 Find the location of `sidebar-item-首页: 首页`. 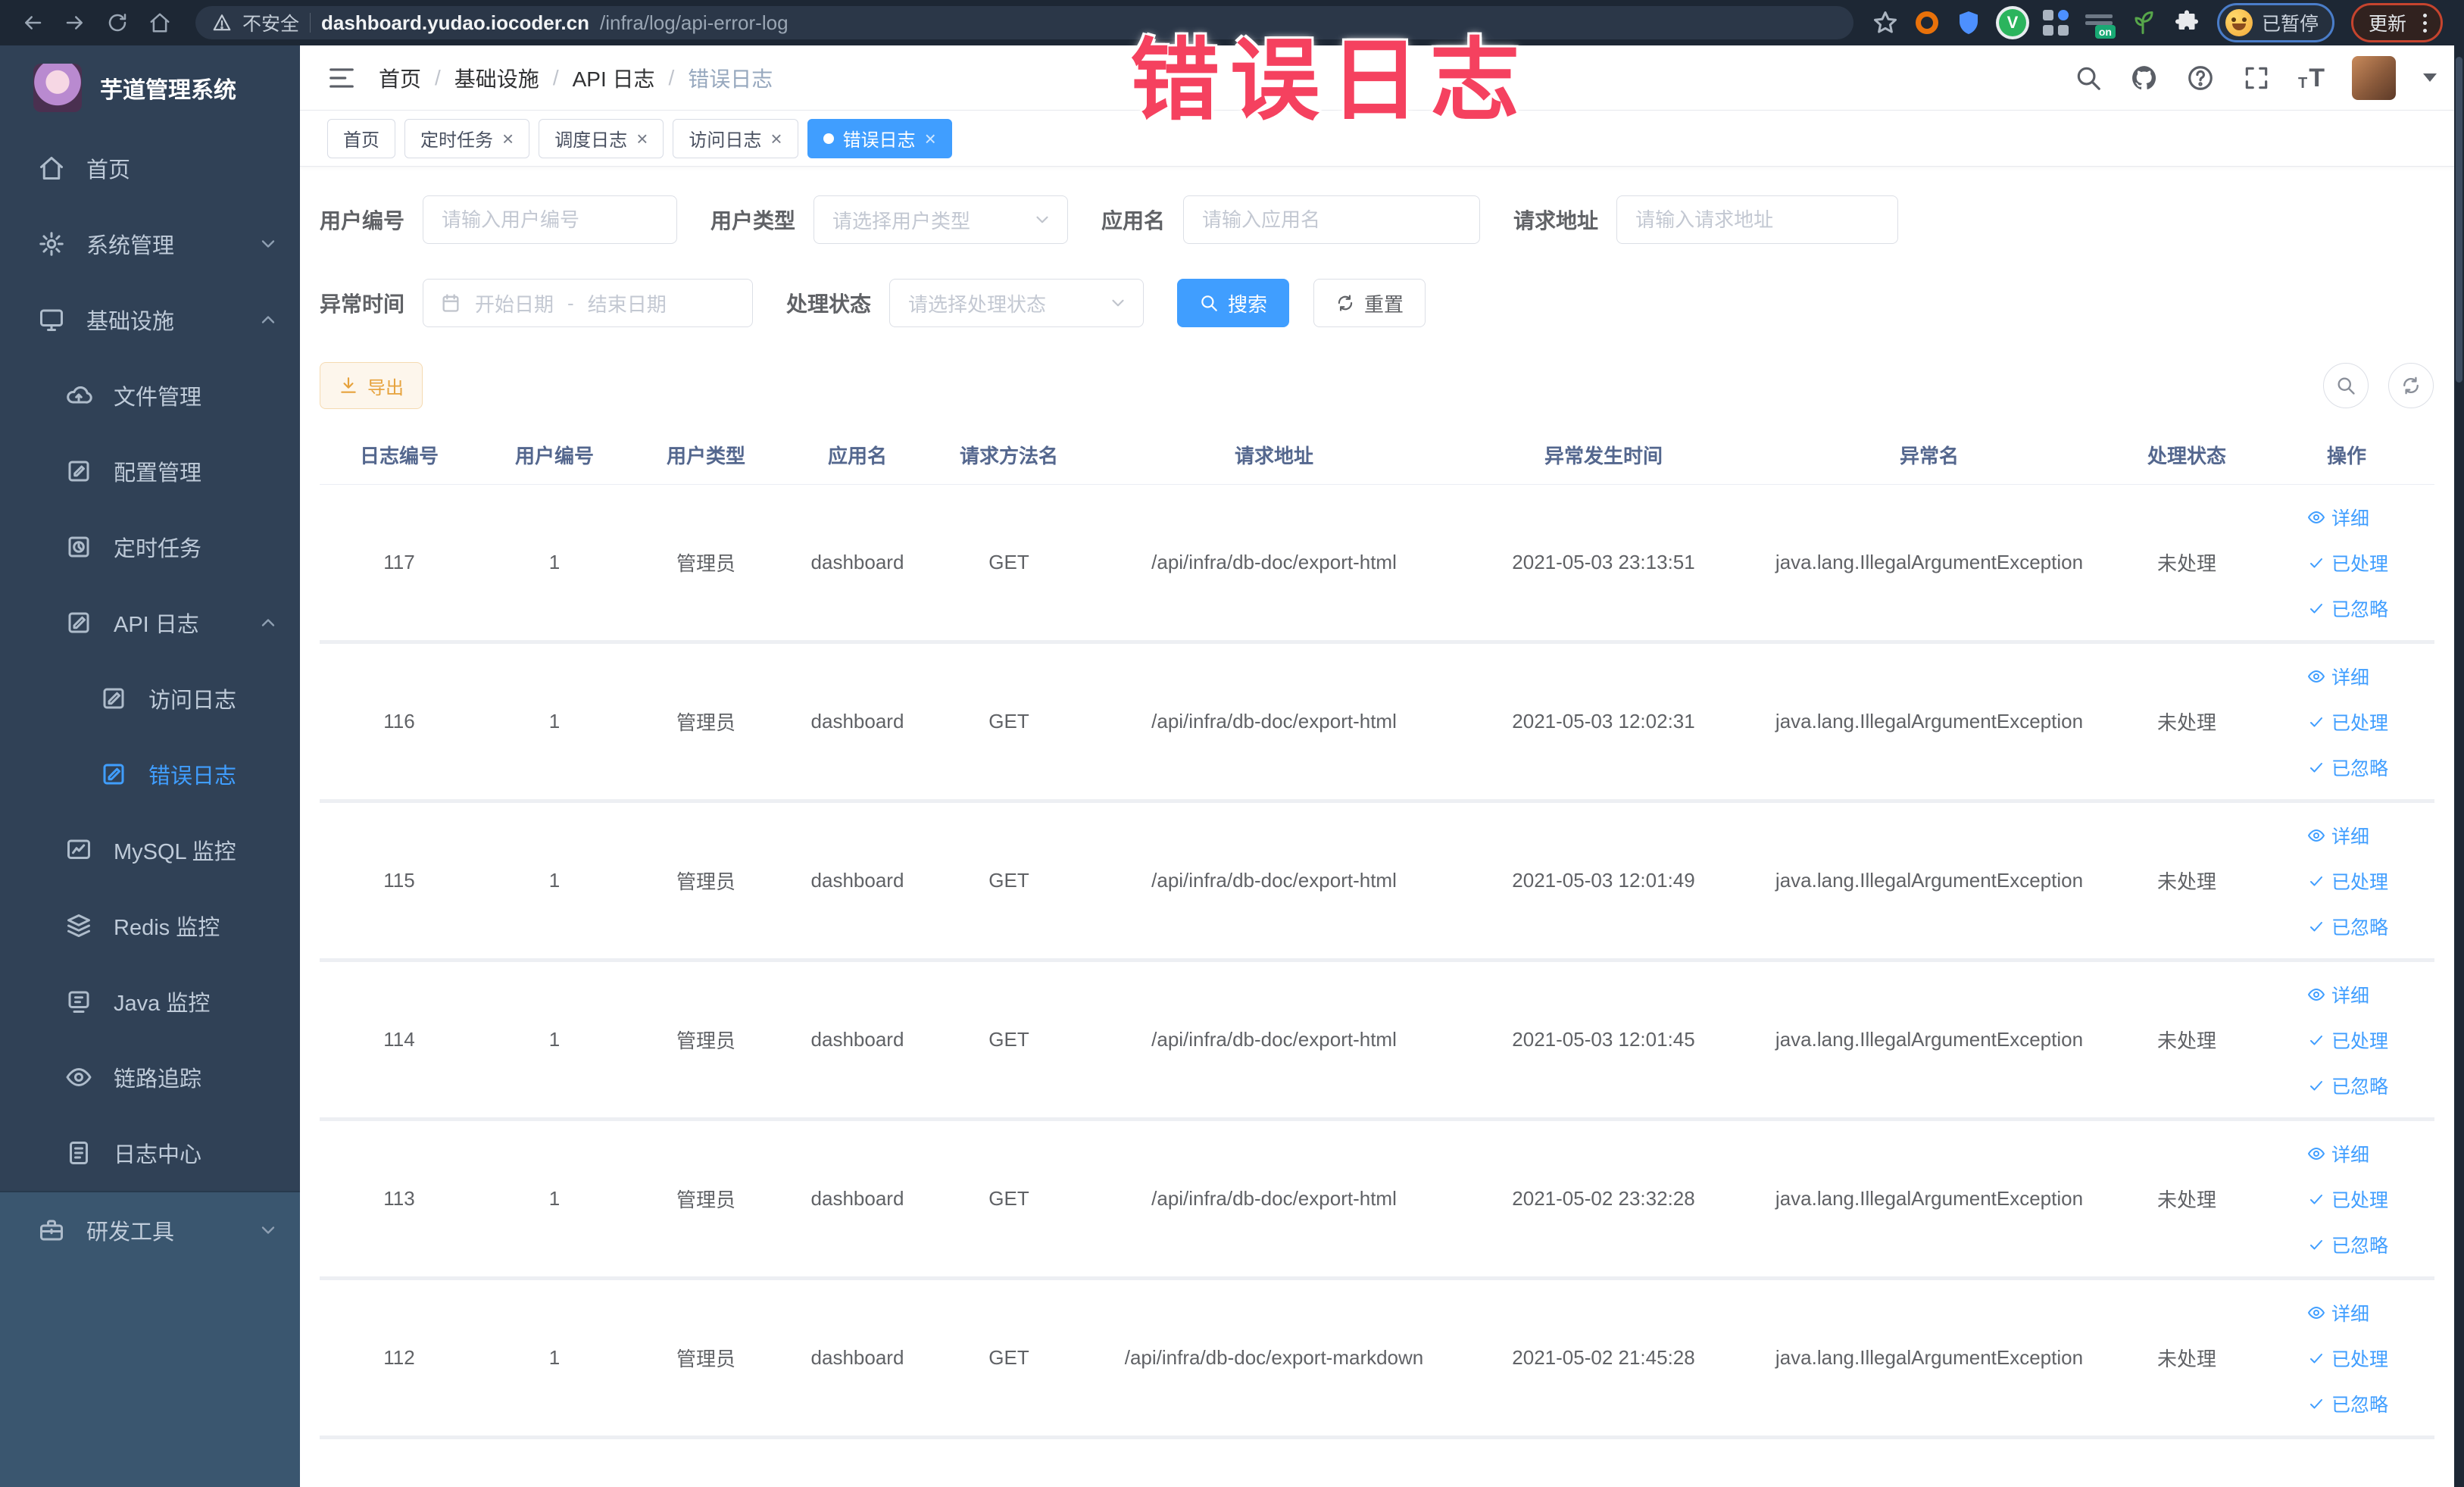

sidebar-item-首页: 首页 is located at coordinates (150, 168).